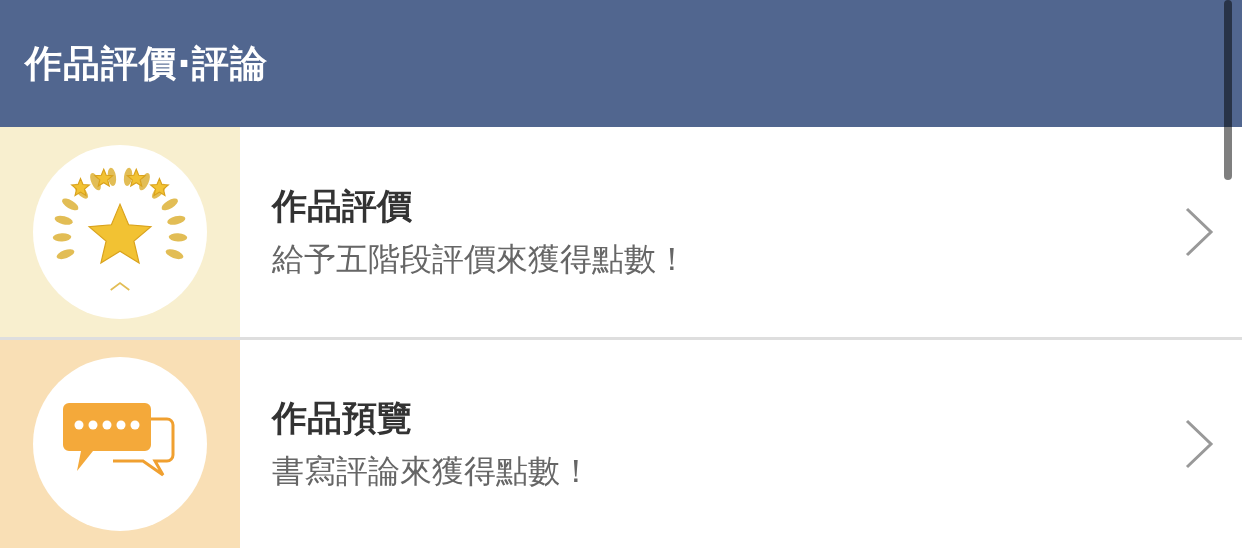 The width and height of the screenshot is (1242, 548). I want to click on page-title: 作品評價·評論, so click(147, 63).